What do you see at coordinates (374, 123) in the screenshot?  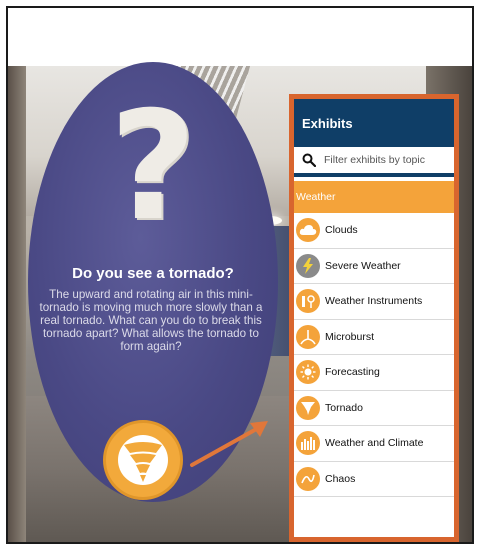 I see `panel-title: Exhibits` at bounding box center [374, 123].